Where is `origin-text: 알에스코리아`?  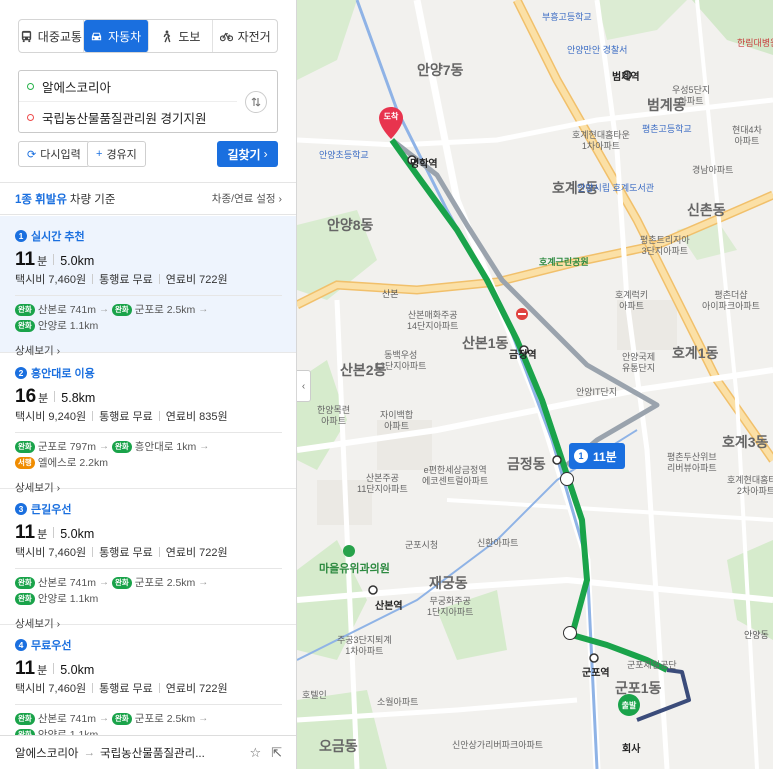 origin-text: 알에스코리아 is located at coordinates (77, 87).